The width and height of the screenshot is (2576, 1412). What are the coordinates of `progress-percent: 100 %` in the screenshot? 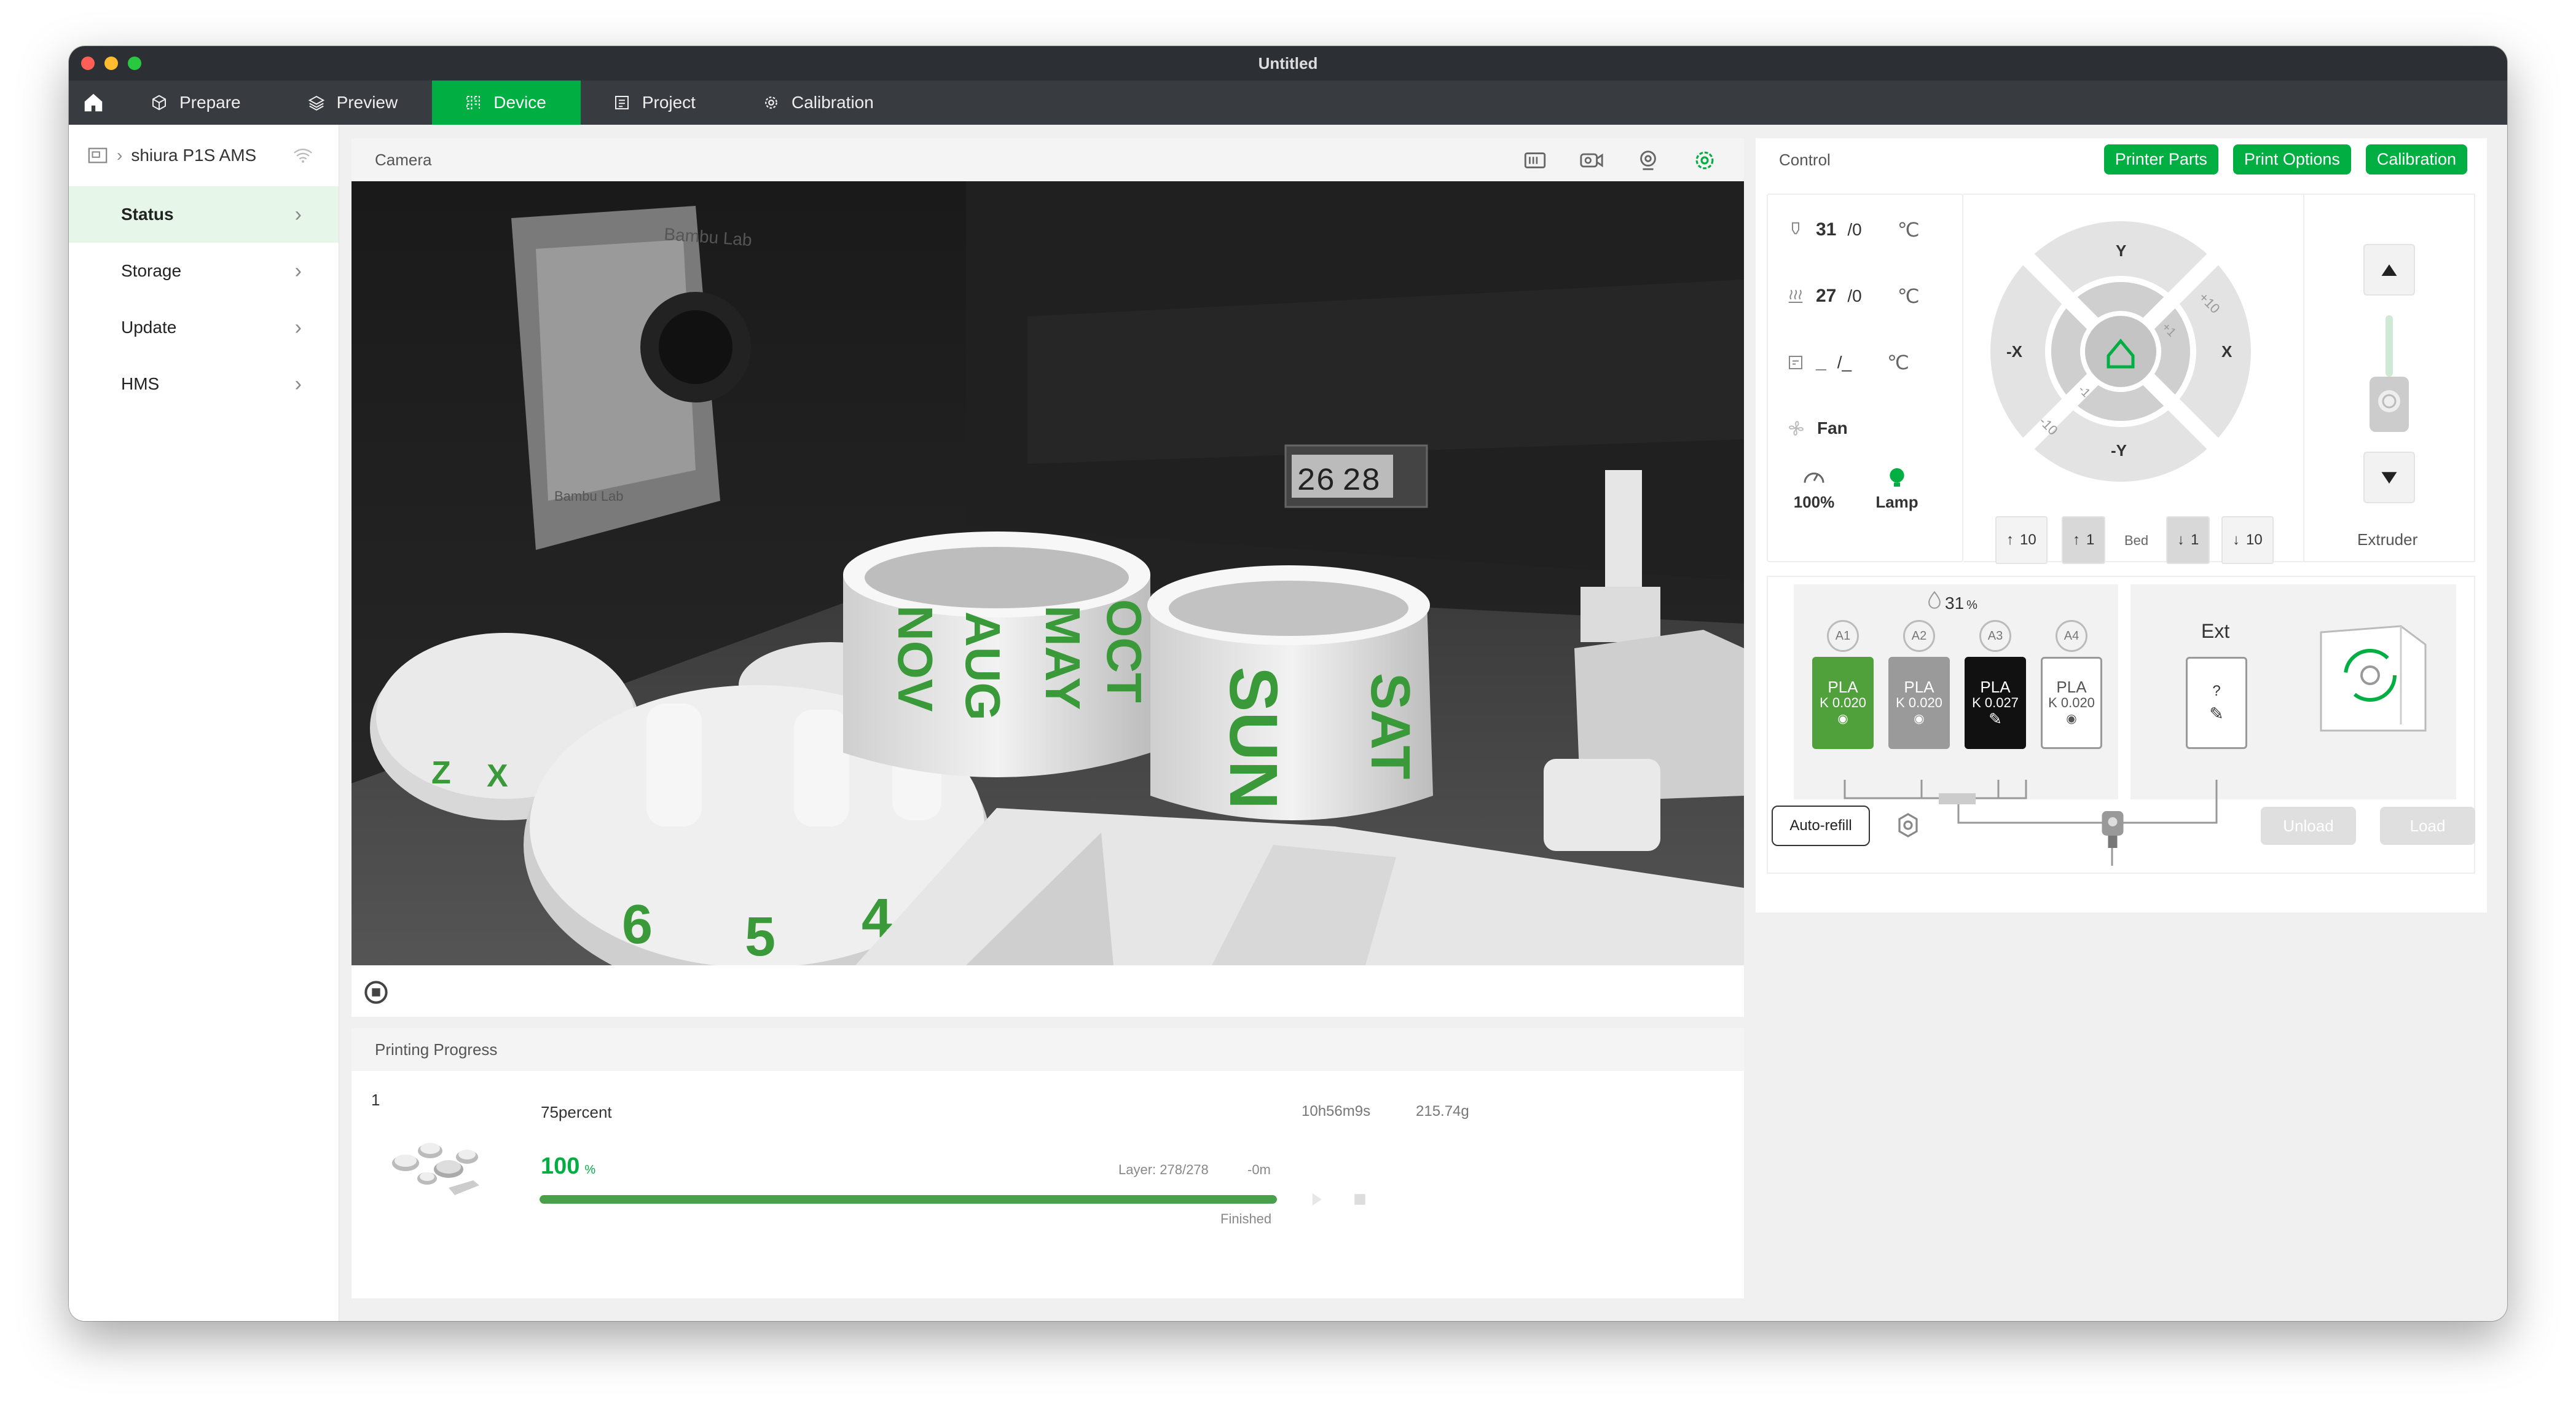 It's located at (568, 1166).